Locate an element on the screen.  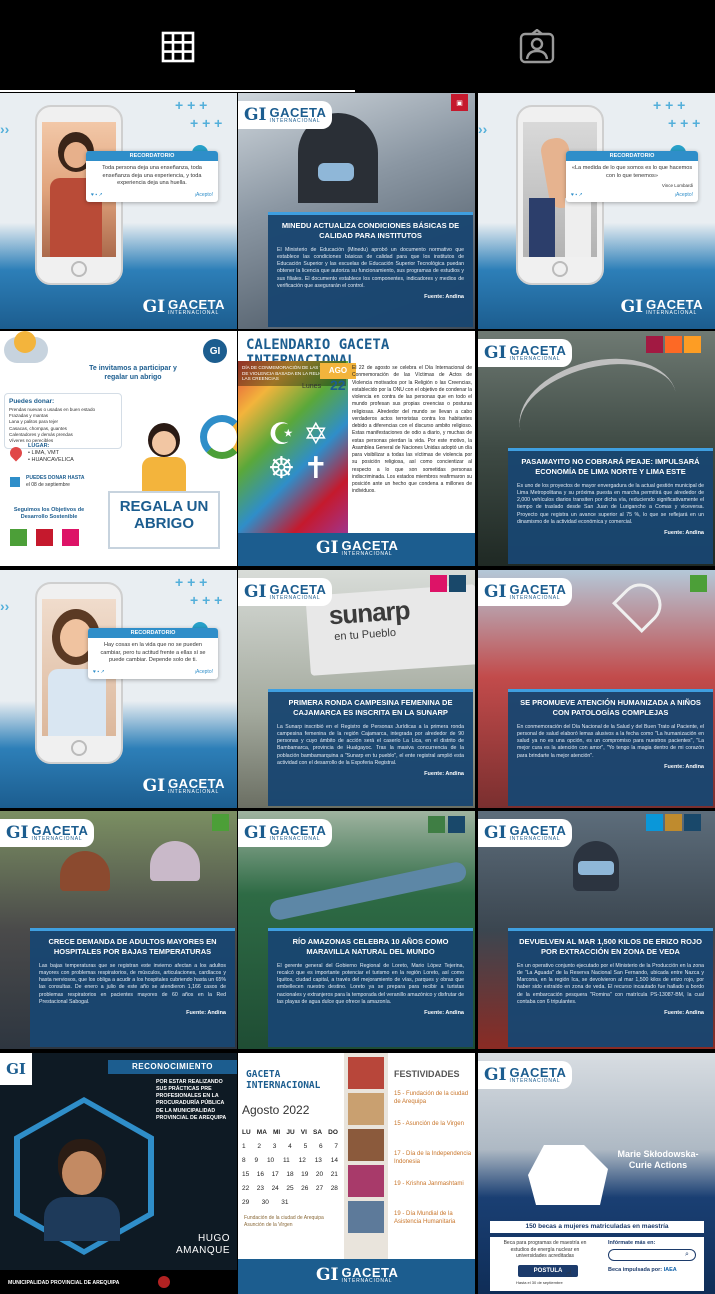
regala-abrigo-sign: REGALA UN ABRIGO is located at coordinates (164, 520).